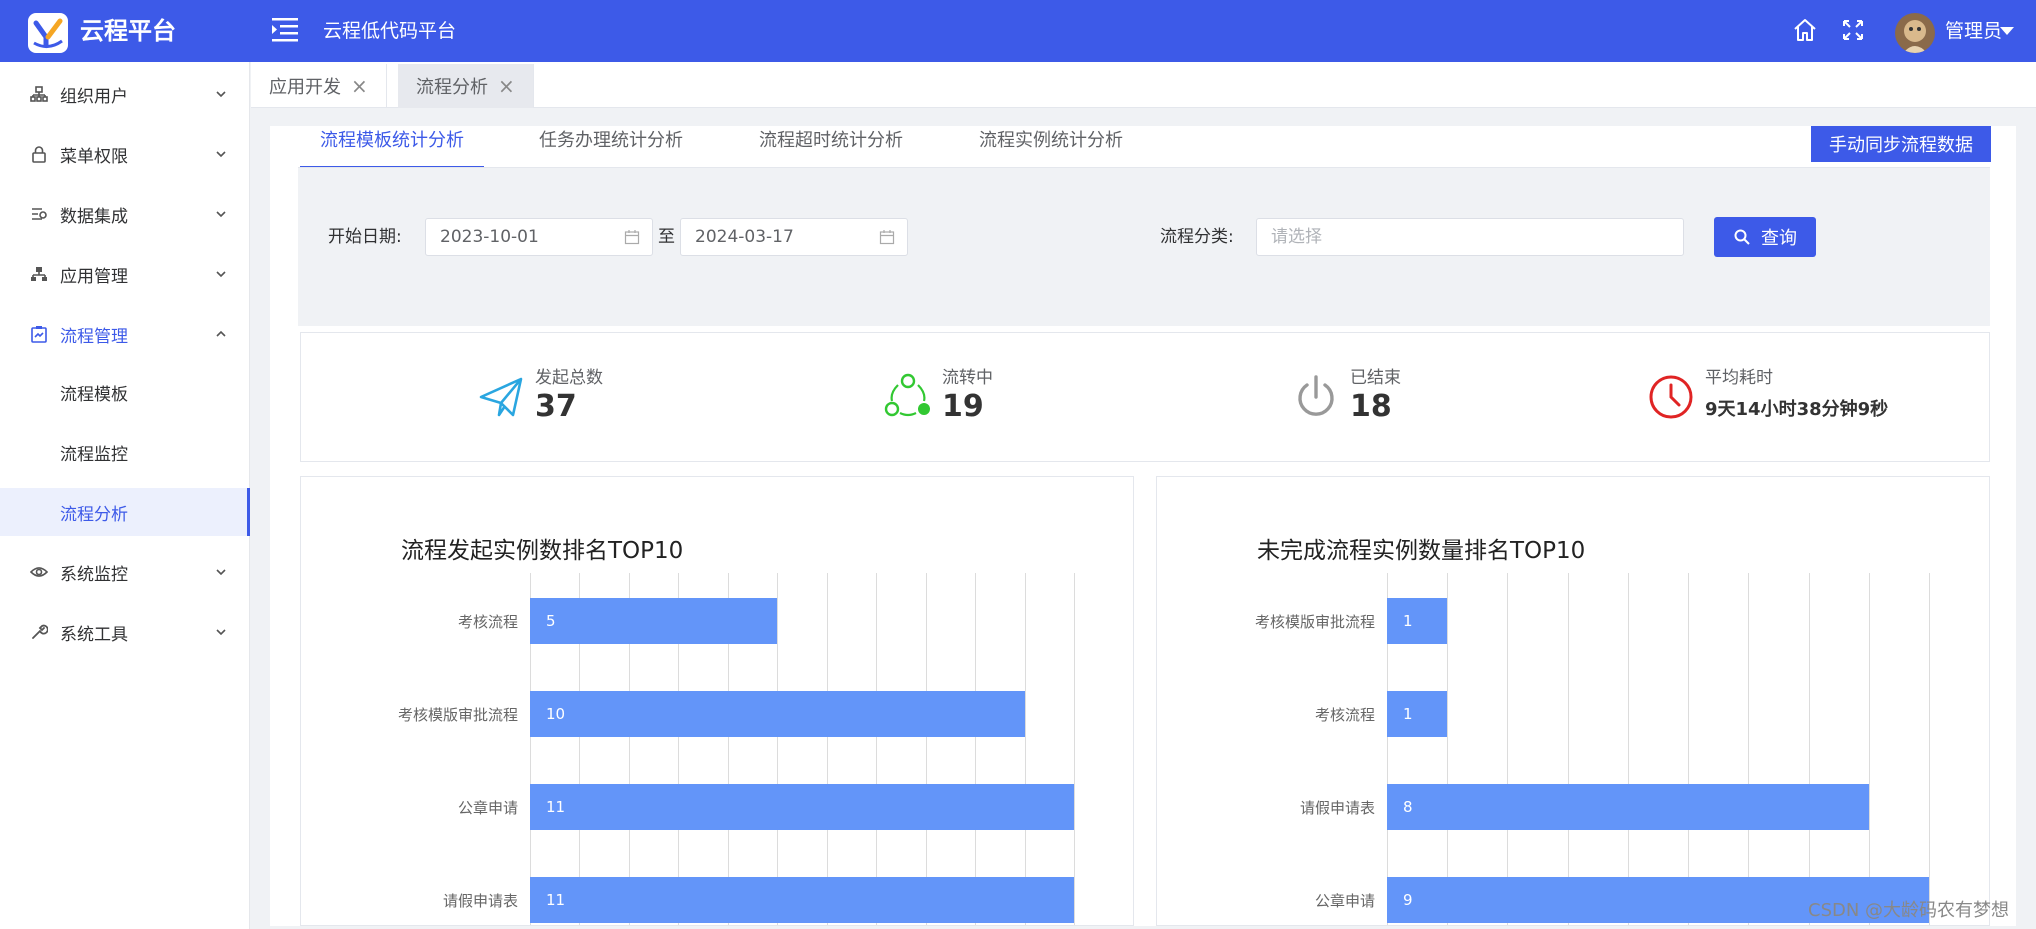  I want to click on sidebar-item-system-monitor: 系统监控, so click(125, 572).